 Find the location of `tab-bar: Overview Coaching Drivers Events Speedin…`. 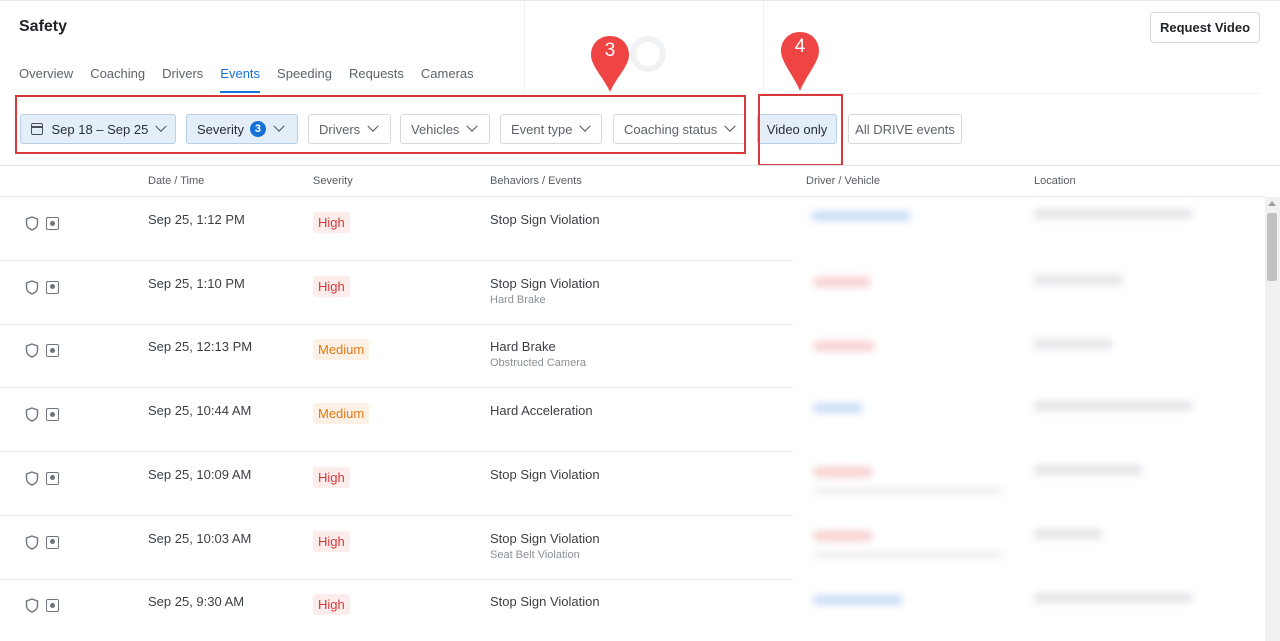

tab-bar: Overview Coaching Drivers Events Speedin… is located at coordinates (255, 80).